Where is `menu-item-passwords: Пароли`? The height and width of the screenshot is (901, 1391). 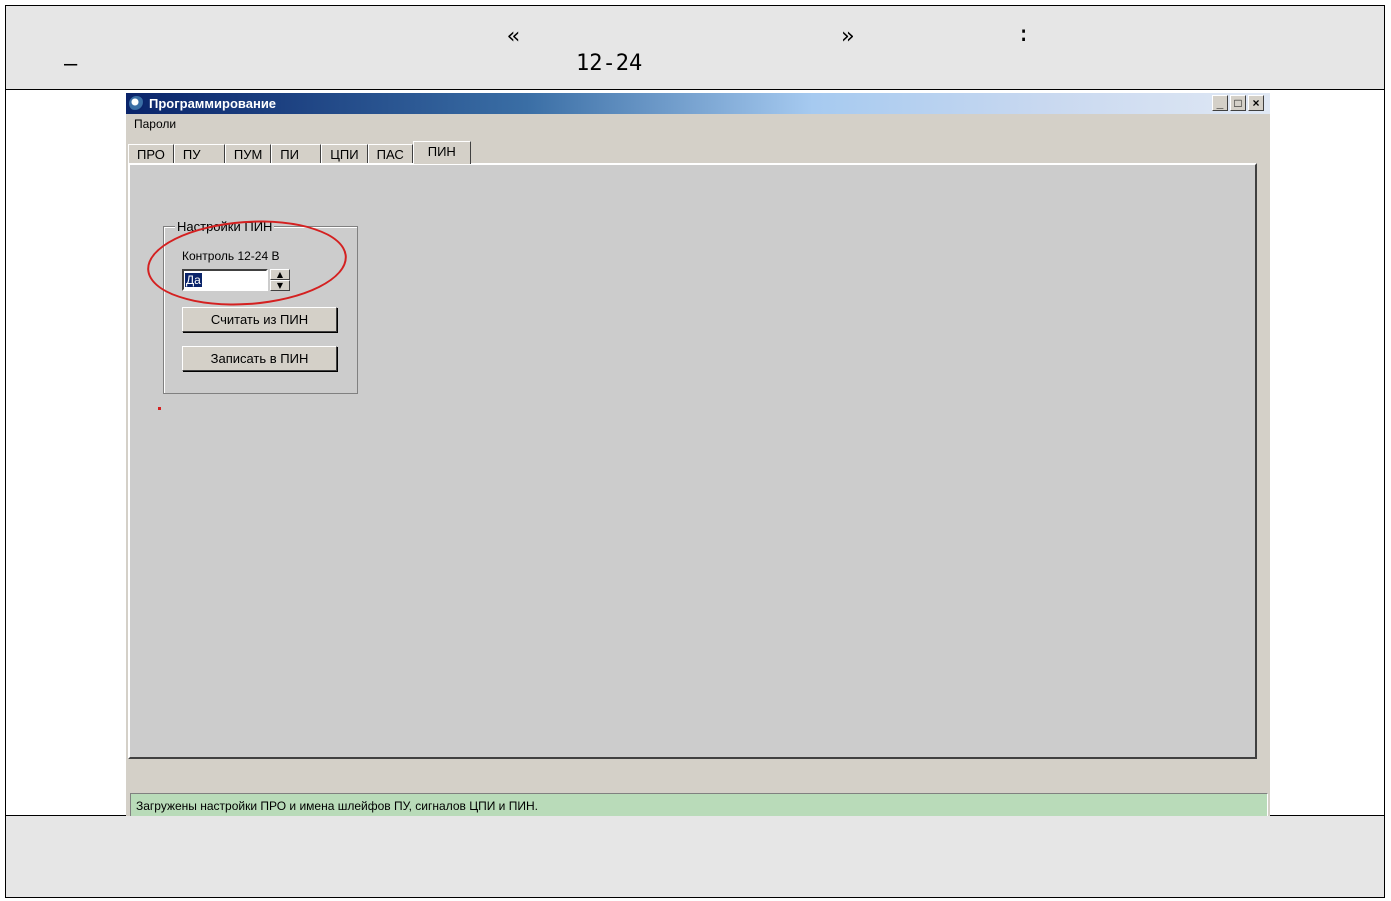 menu-item-passwords: Пароли is located at coordinates (155, 124).